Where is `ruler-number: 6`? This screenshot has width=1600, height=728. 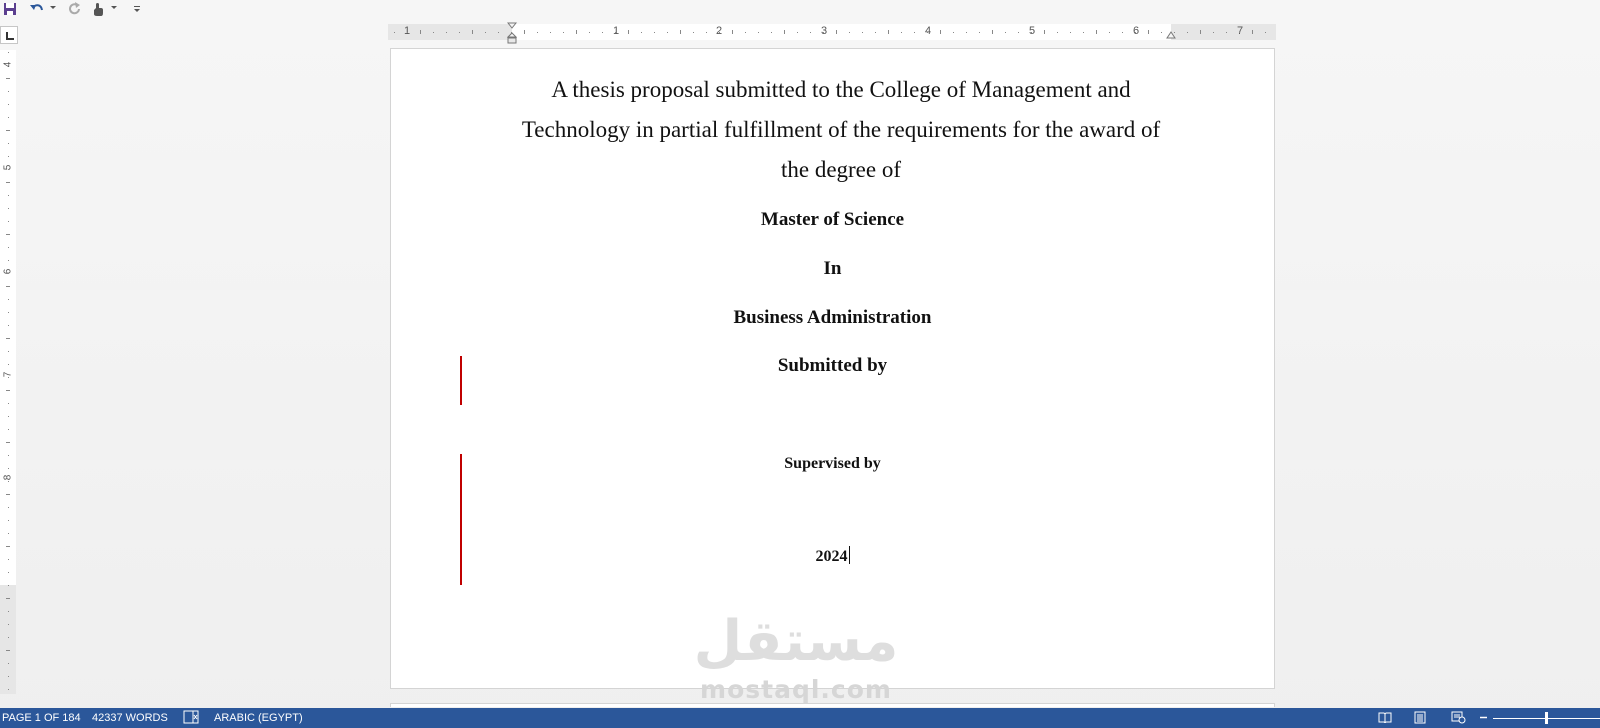 ruler-number: 6 is located at coordinates (8, 271).